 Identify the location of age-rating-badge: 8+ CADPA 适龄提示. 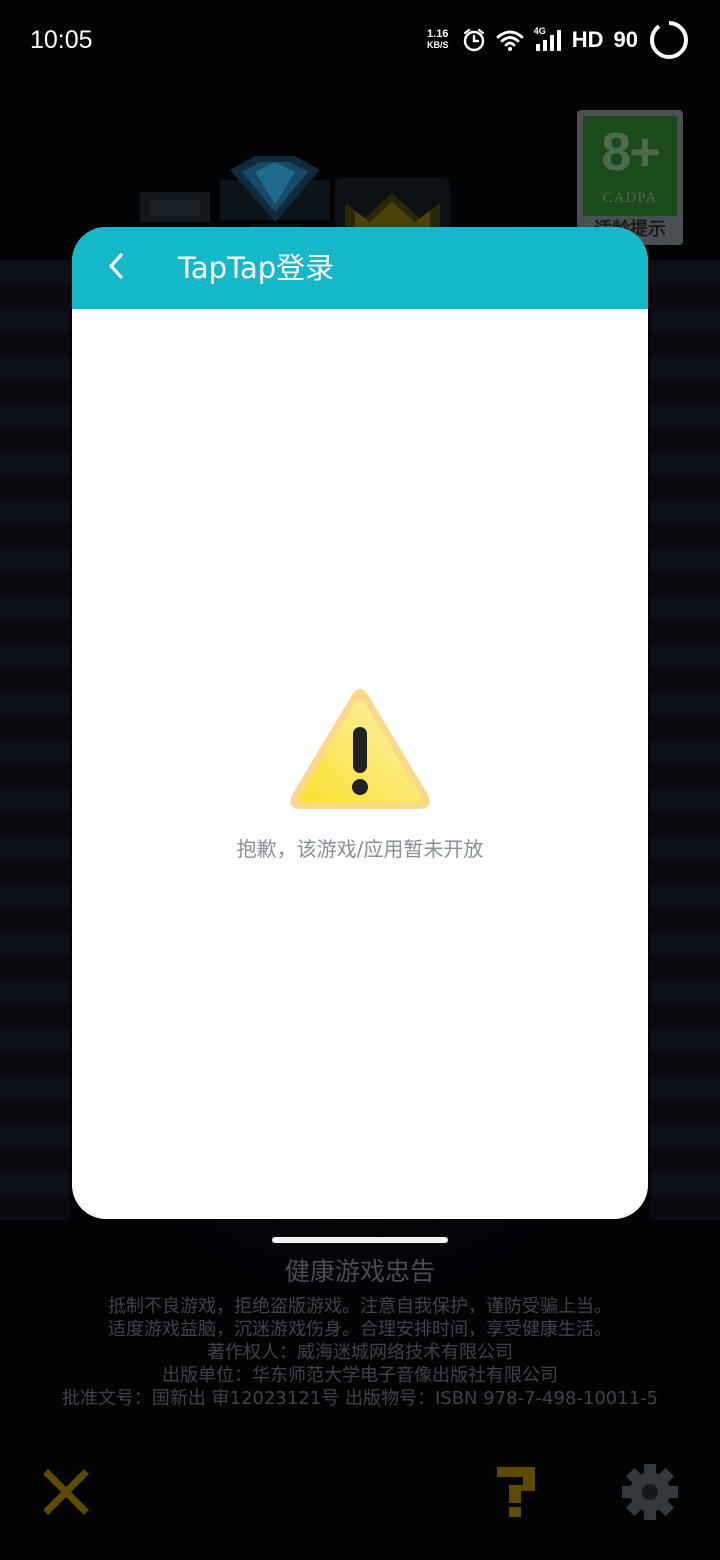
(630, 177).